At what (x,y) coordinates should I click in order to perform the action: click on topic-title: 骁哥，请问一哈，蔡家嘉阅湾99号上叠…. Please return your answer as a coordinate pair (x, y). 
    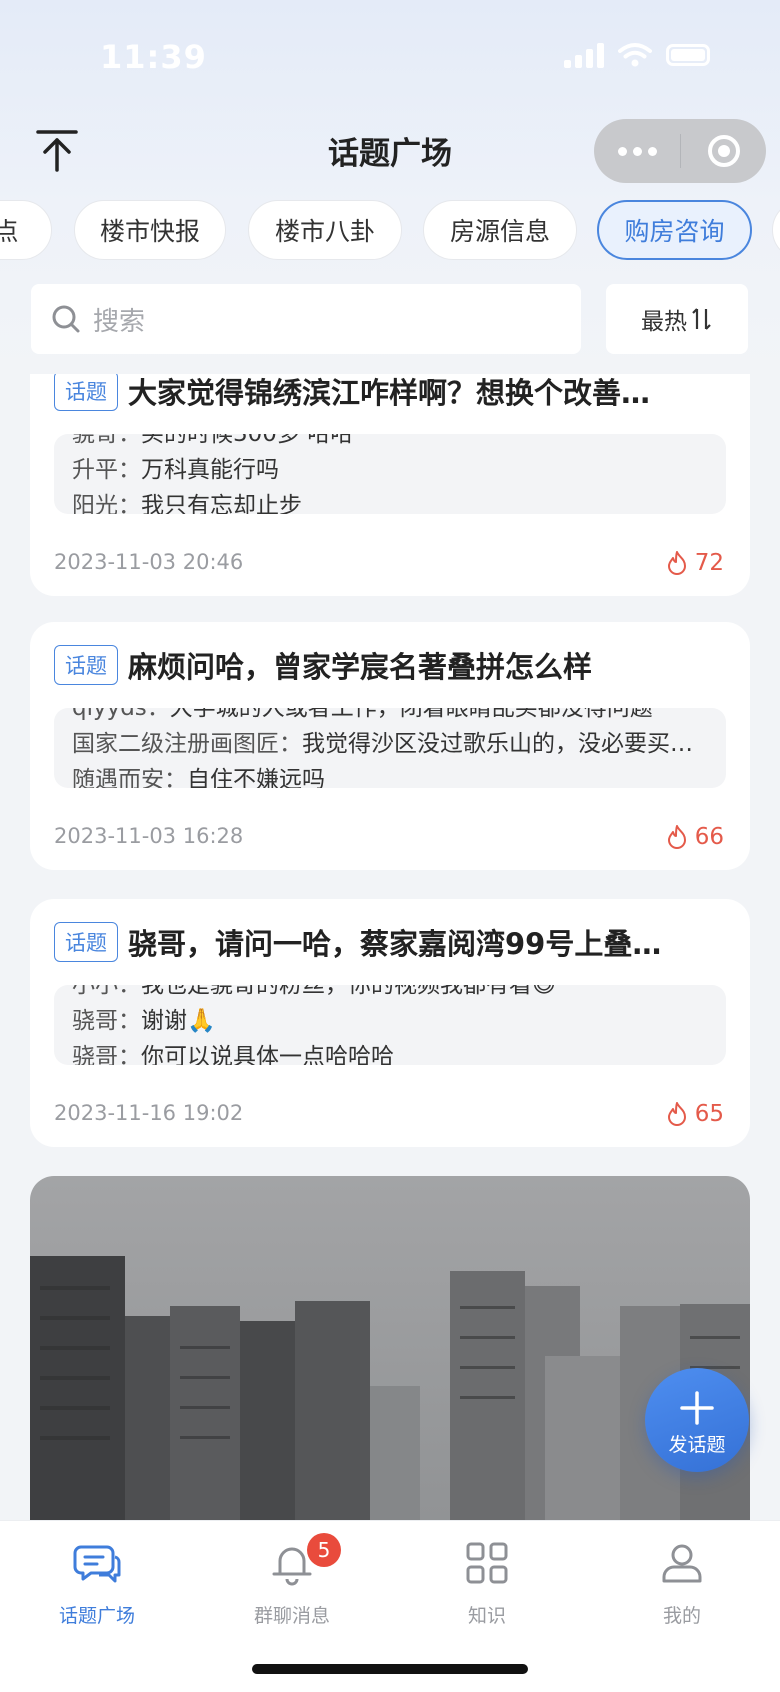
    Looking at the image, I should click on (395, 944).